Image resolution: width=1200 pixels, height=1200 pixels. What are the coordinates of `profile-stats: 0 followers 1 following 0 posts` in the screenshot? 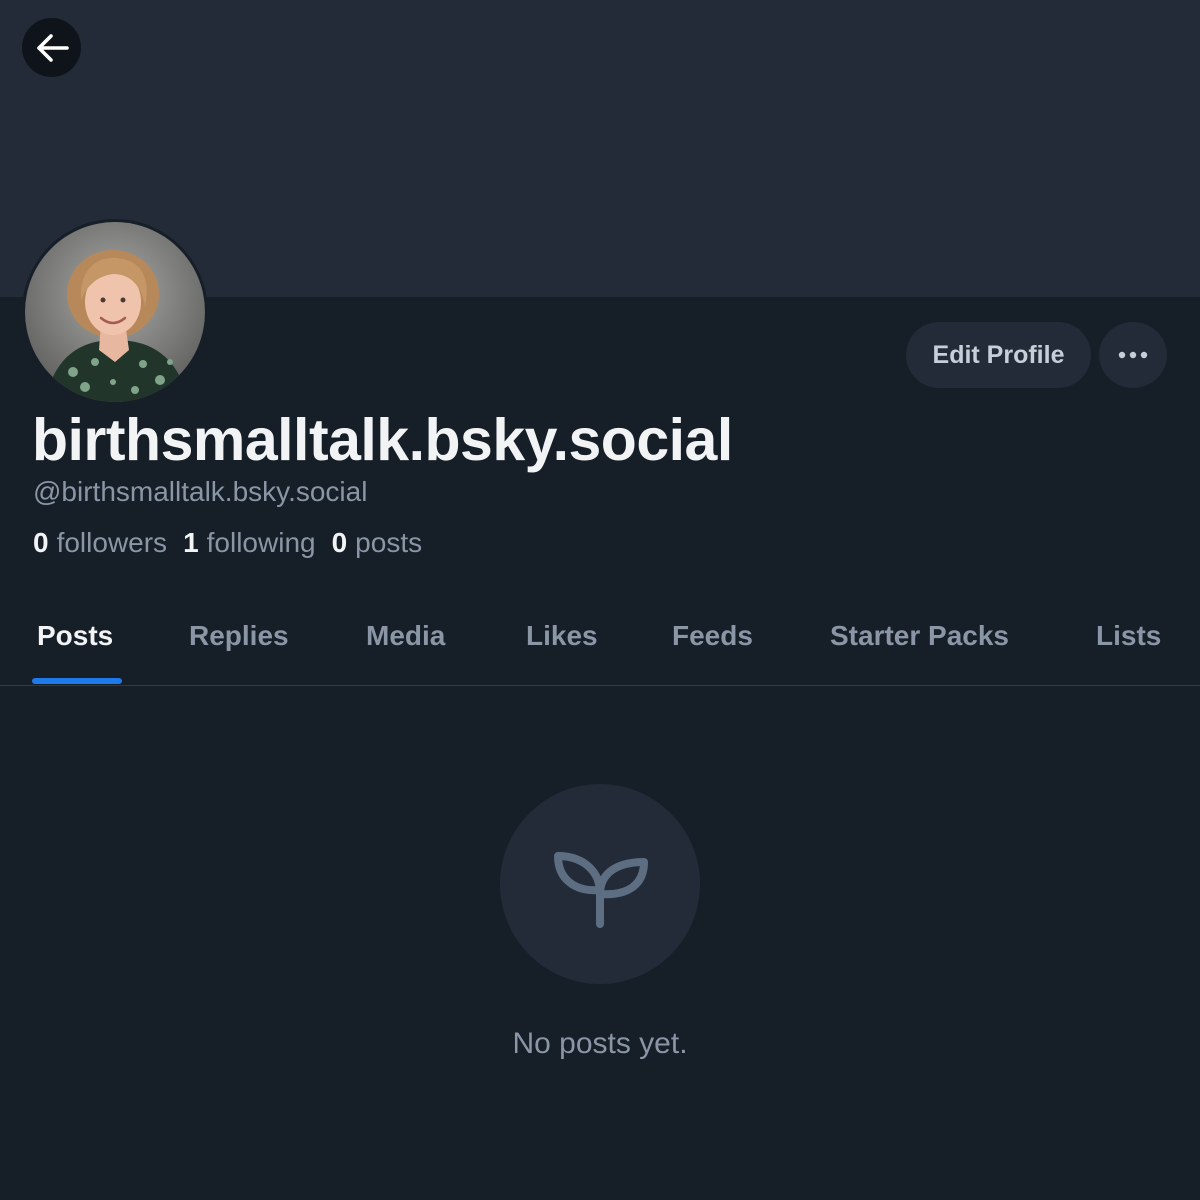 It's located at (227, 543).